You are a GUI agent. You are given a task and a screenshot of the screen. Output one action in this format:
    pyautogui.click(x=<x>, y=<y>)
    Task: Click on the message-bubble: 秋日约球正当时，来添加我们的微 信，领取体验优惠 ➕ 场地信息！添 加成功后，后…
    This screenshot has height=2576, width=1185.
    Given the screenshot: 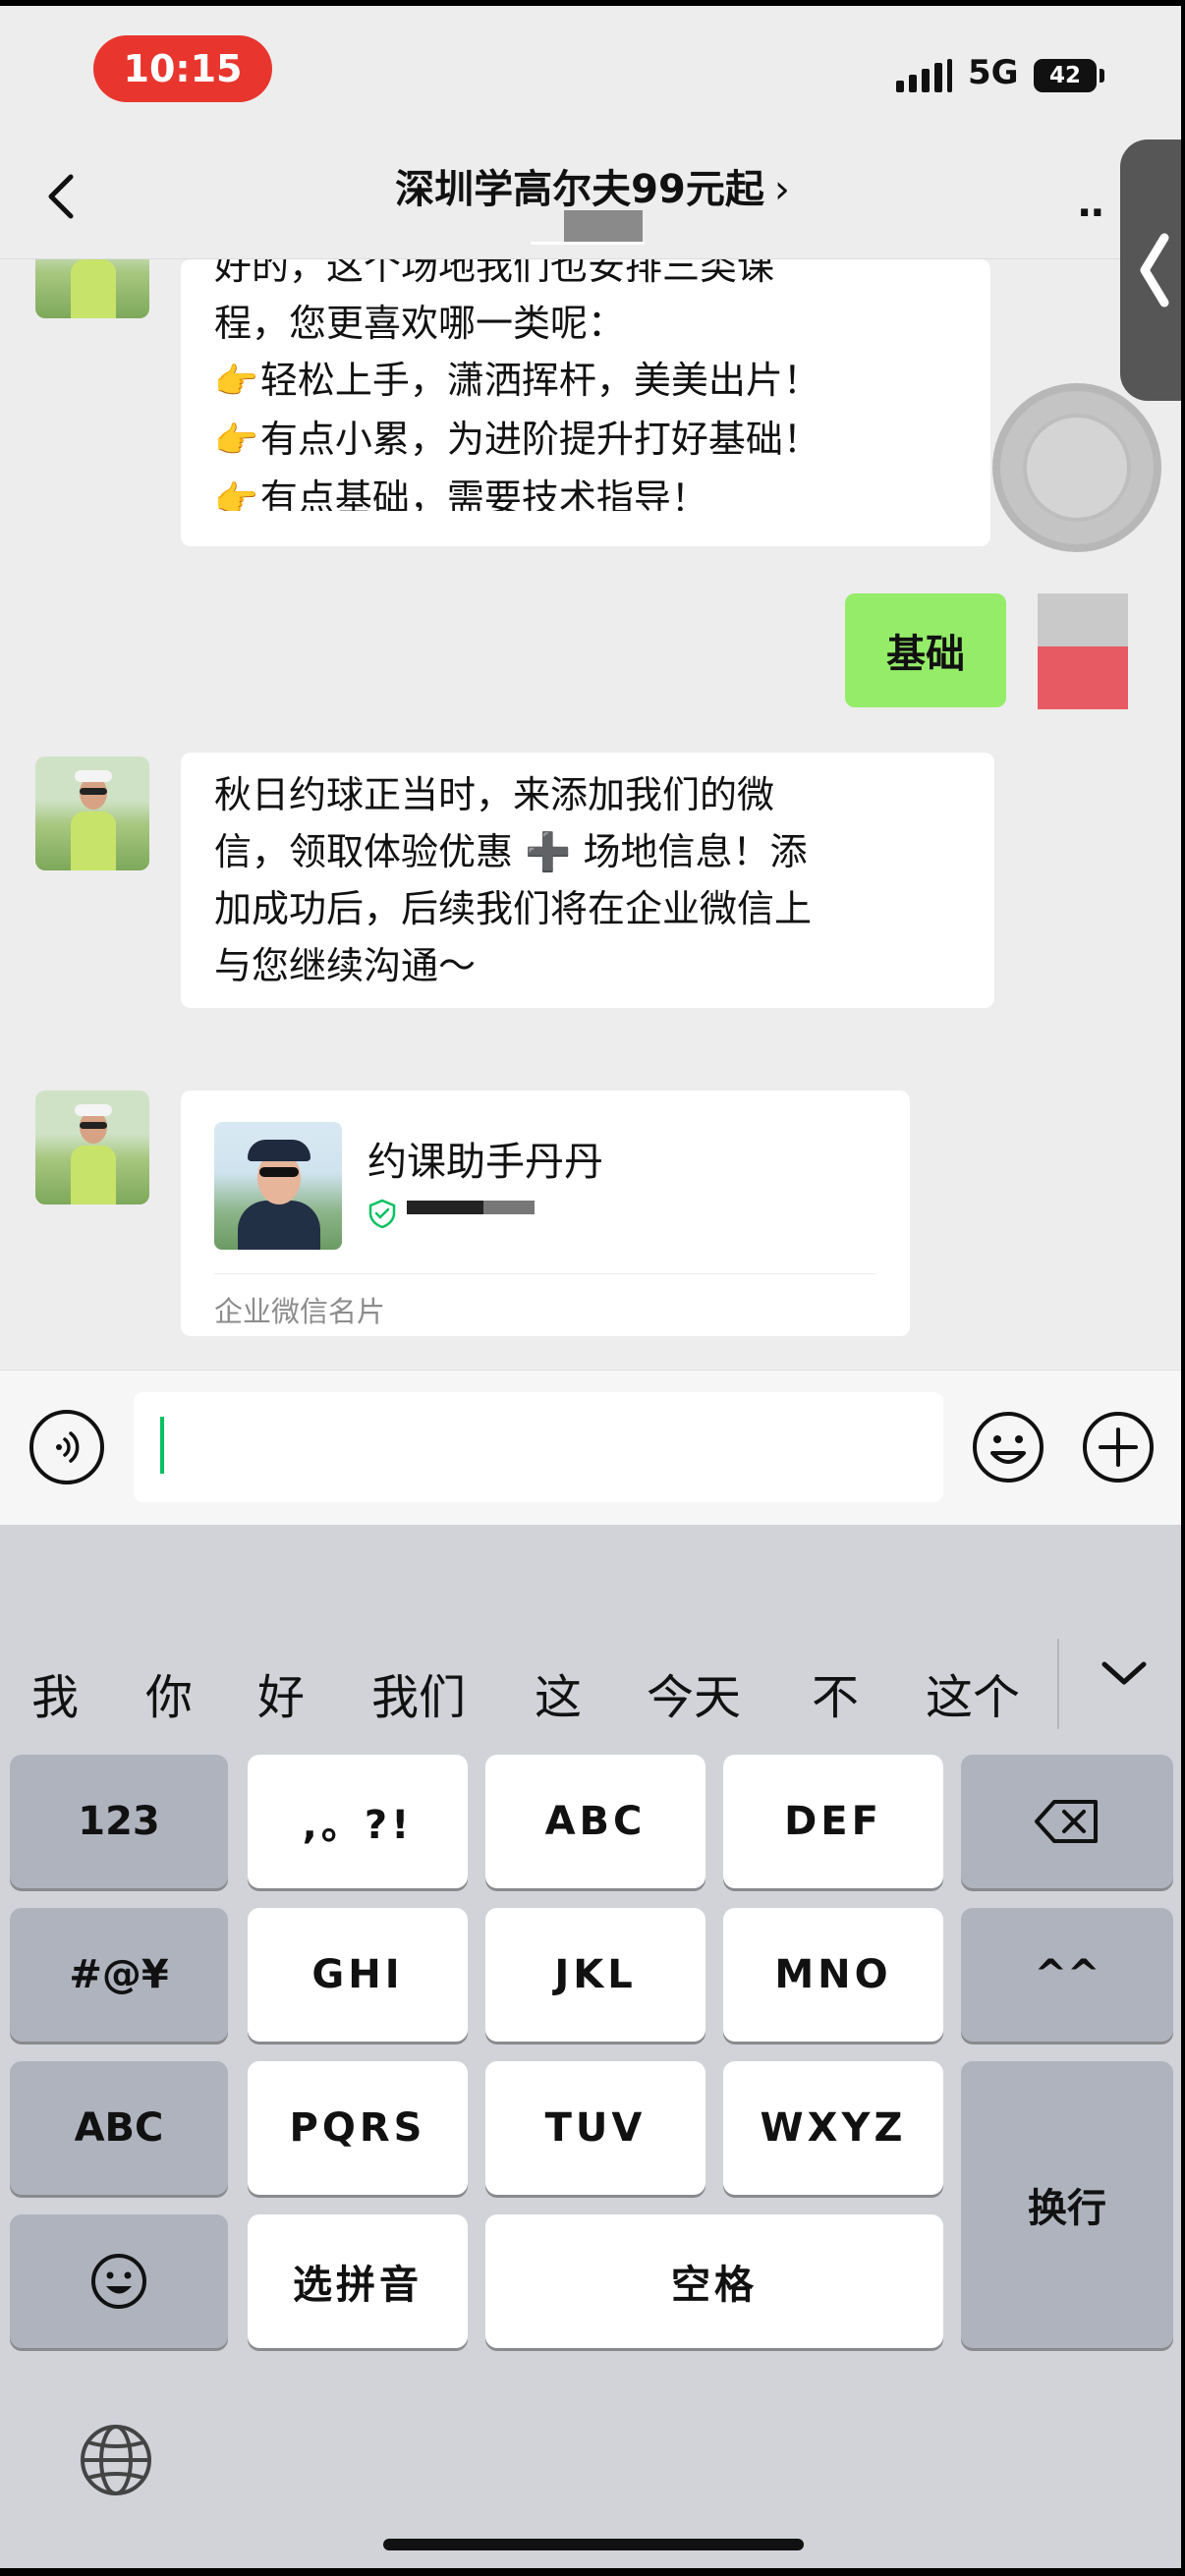 What is the action you would take?
    pyautogui.click(x=588, y=880)
    